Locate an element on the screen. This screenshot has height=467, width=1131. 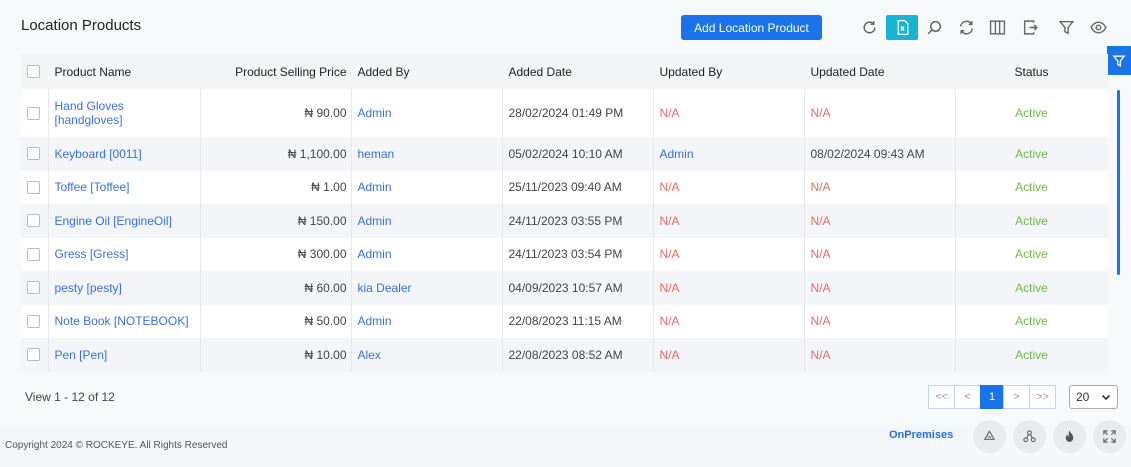
first-page-button: << is located at coordinates (941, 397).